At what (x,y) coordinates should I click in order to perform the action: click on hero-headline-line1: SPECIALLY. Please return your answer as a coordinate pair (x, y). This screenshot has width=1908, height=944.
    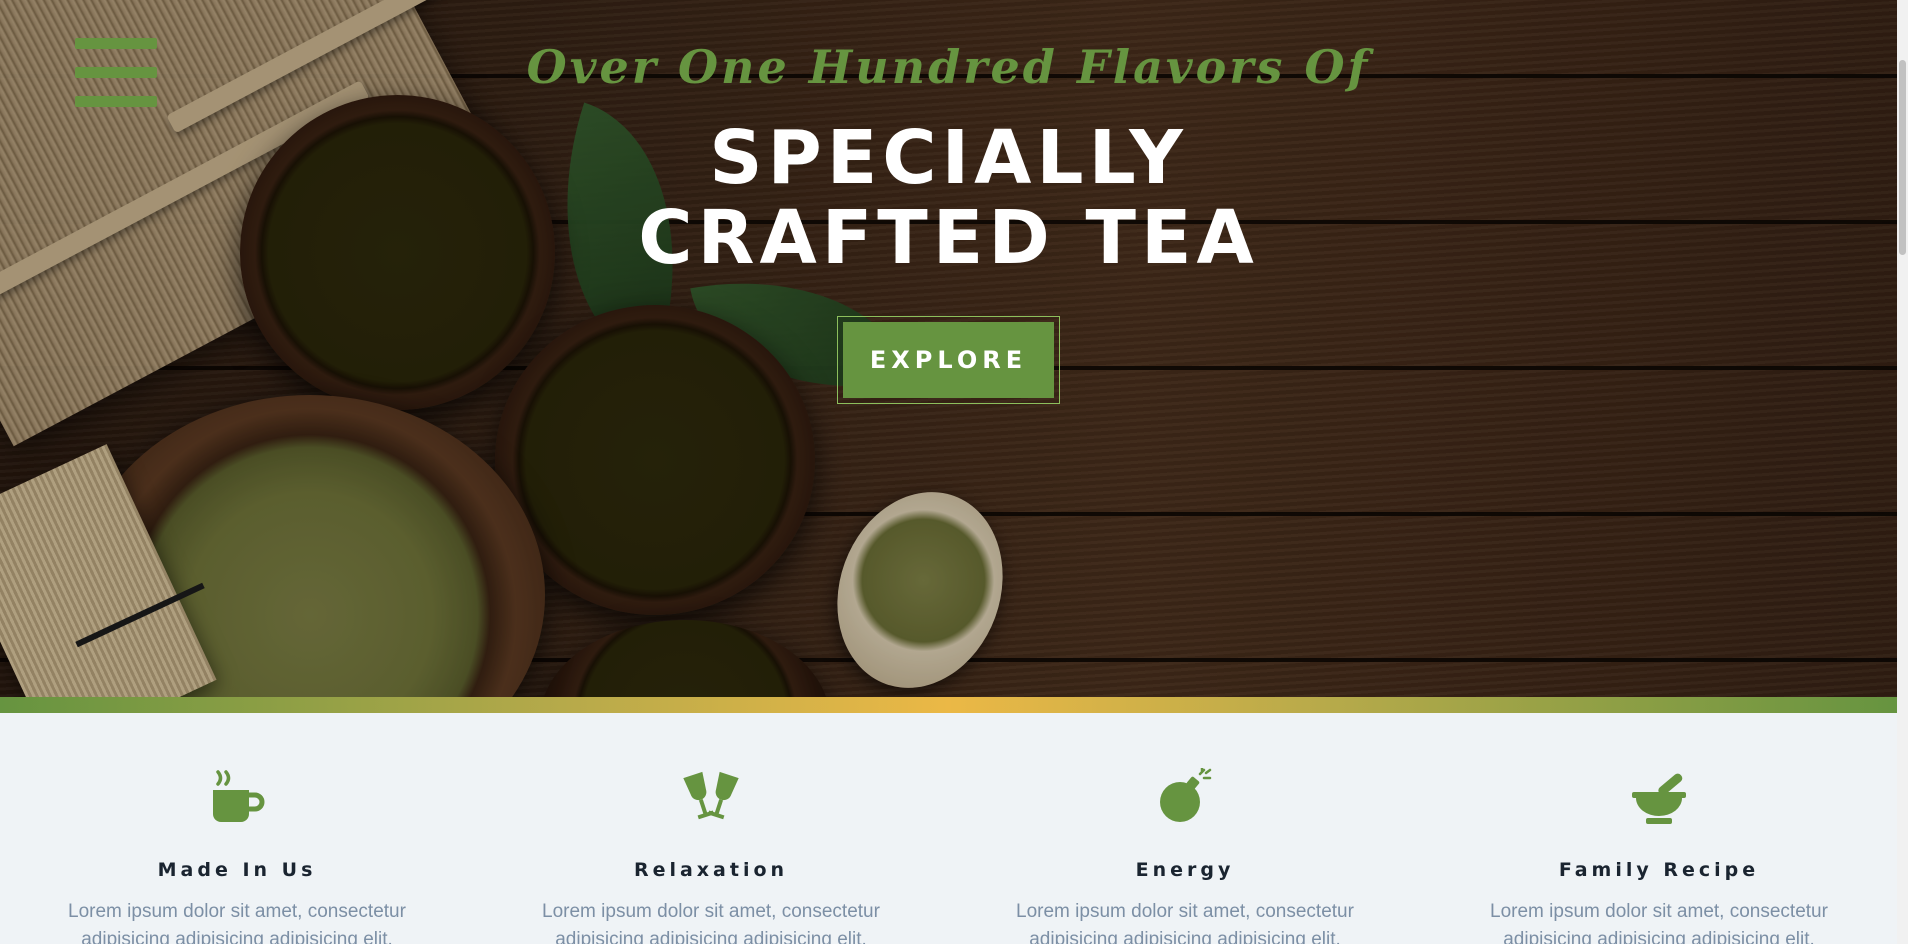
    Looking at the image, I should click on (948, 158).